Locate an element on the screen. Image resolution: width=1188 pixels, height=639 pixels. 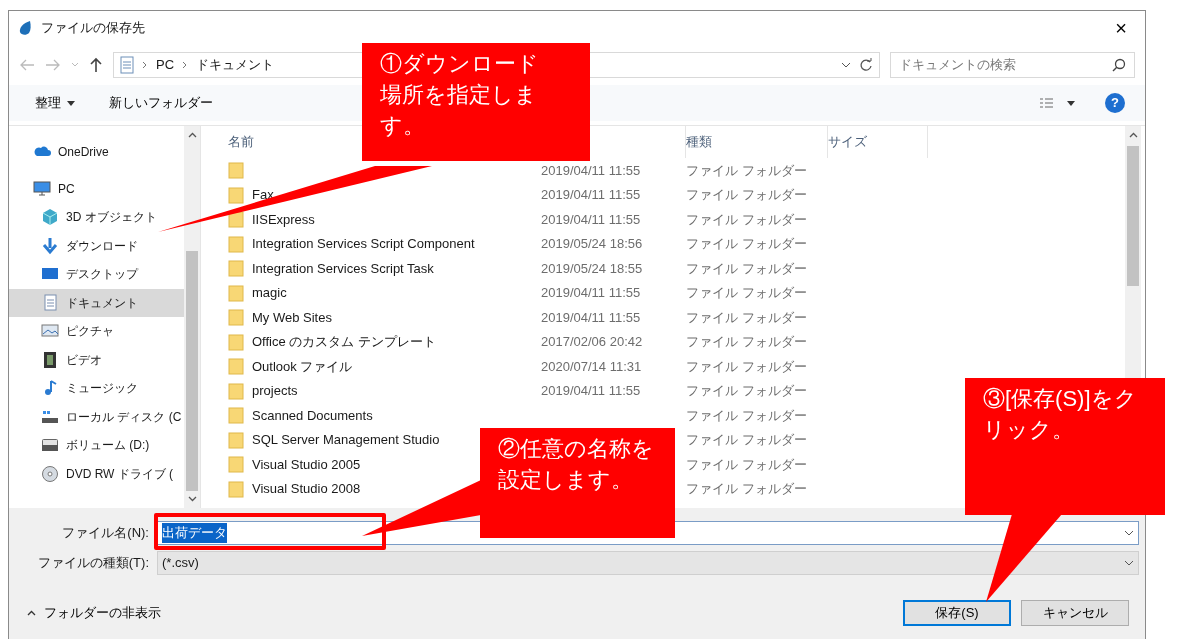
field-label: ファイル名(N): is located at coordinates (105, 533).